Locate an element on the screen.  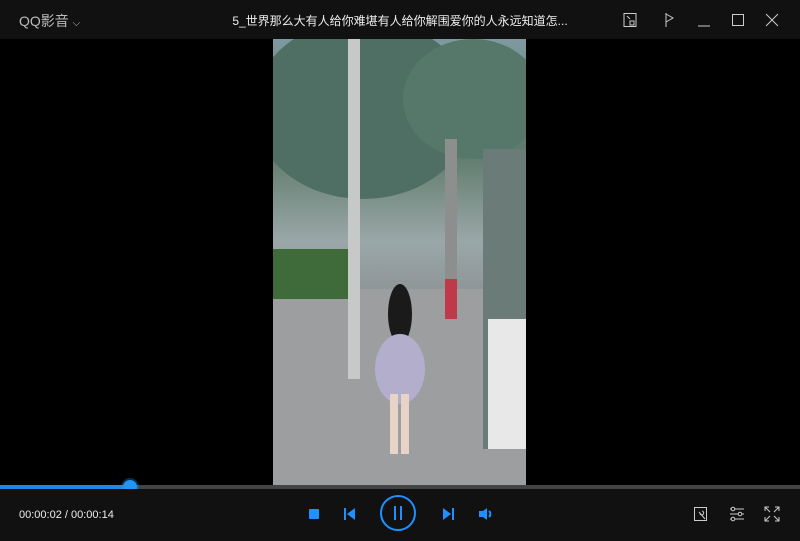
minimize-button is located at coordinates (704, 20).